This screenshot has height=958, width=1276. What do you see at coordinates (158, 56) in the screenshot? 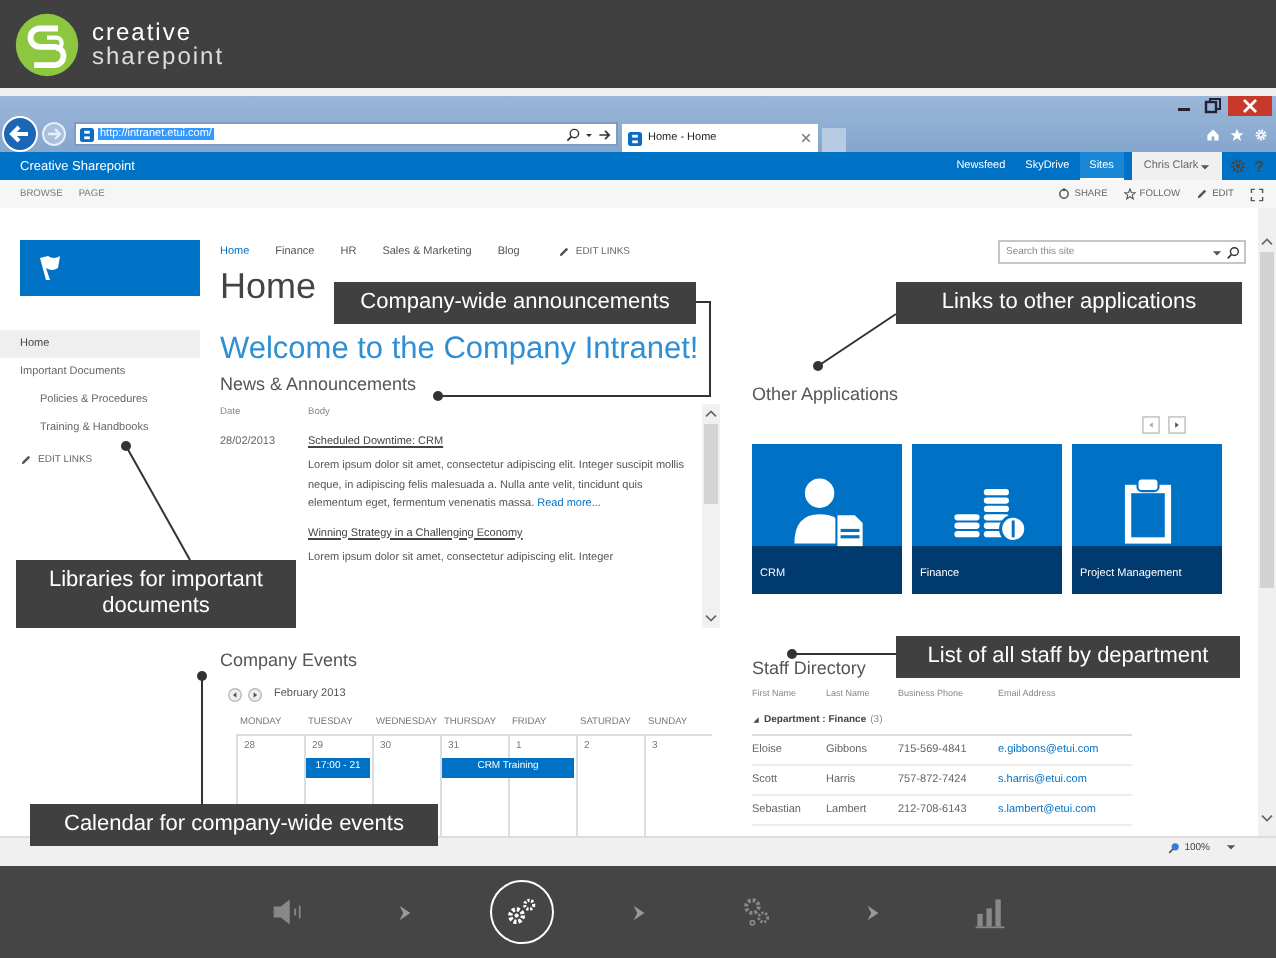
I see `brand-name: sharepoint` at bounding box center [158, 56].